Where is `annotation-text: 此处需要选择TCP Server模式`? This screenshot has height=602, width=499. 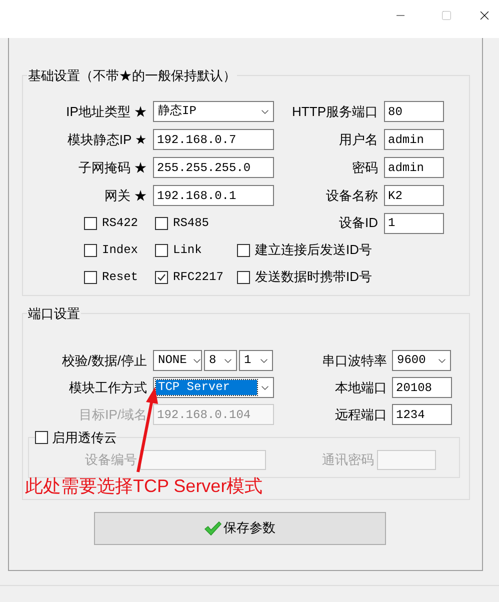 annotation-text: 此处需要选择TCP Server模式 is located at coordinates (144, 486).